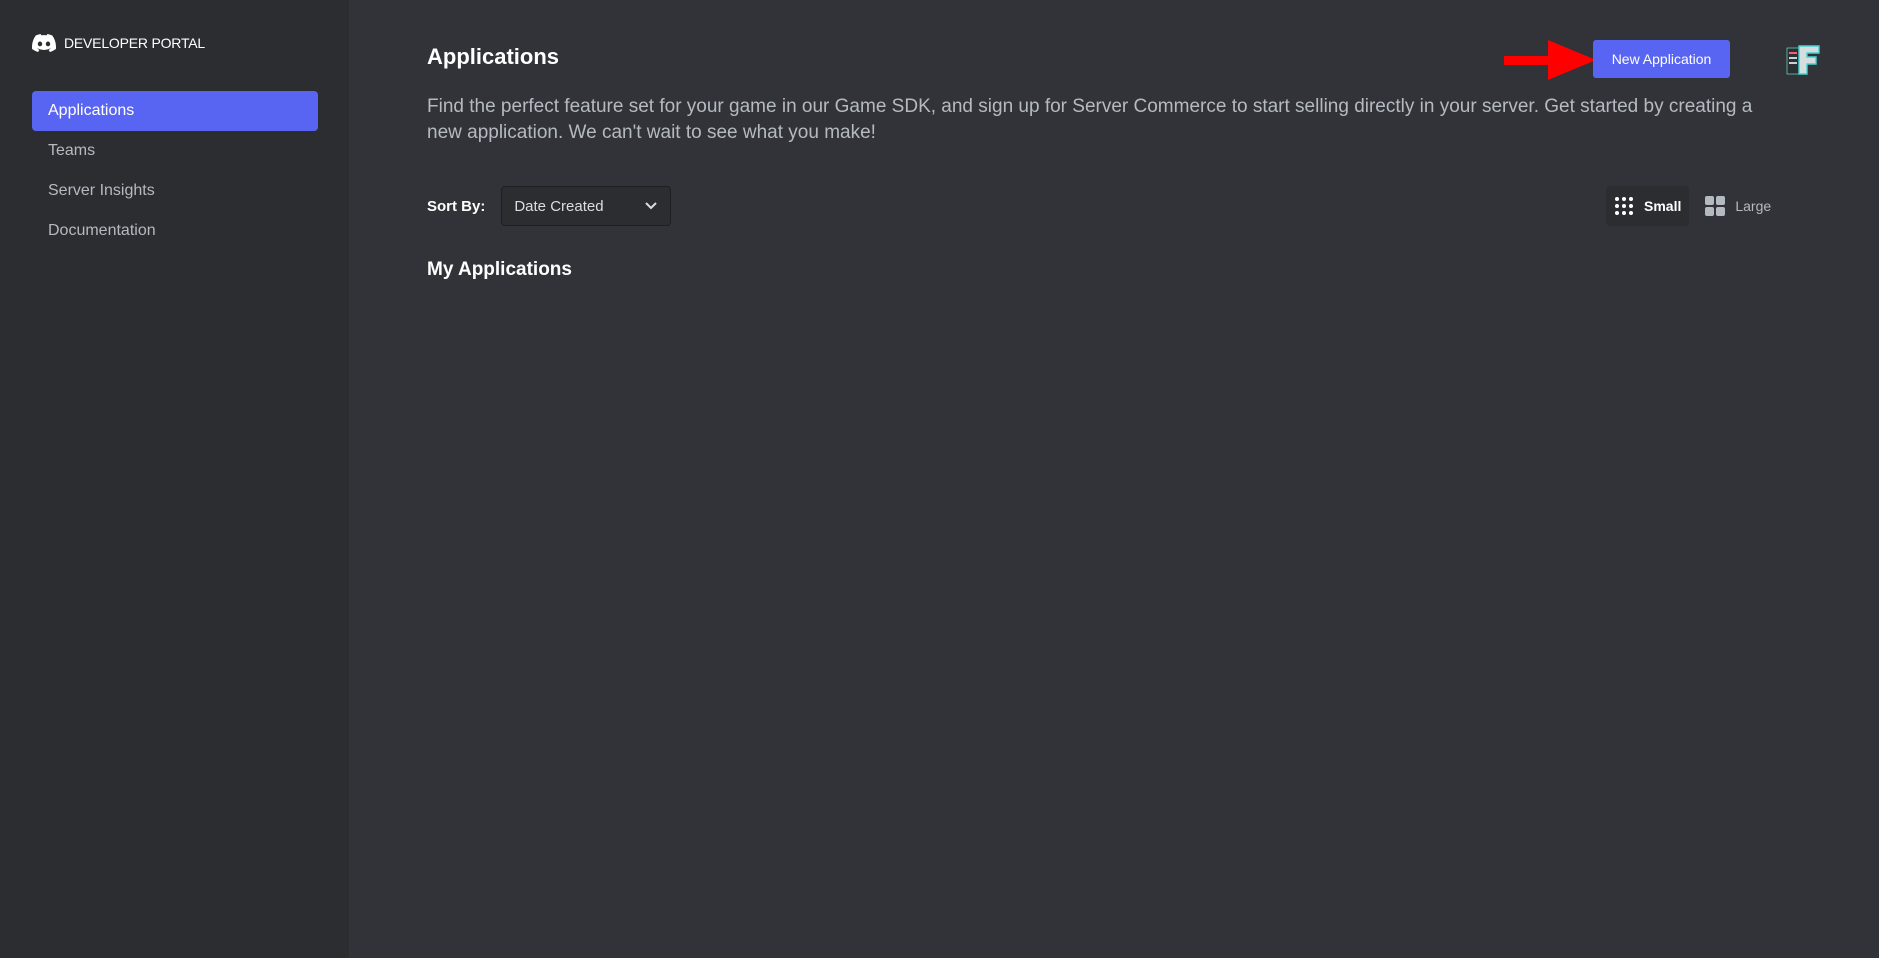 The height and width of the screenshot is (958, 1879). I want to click on sort-by-value: Date Created, so click(559, 206).